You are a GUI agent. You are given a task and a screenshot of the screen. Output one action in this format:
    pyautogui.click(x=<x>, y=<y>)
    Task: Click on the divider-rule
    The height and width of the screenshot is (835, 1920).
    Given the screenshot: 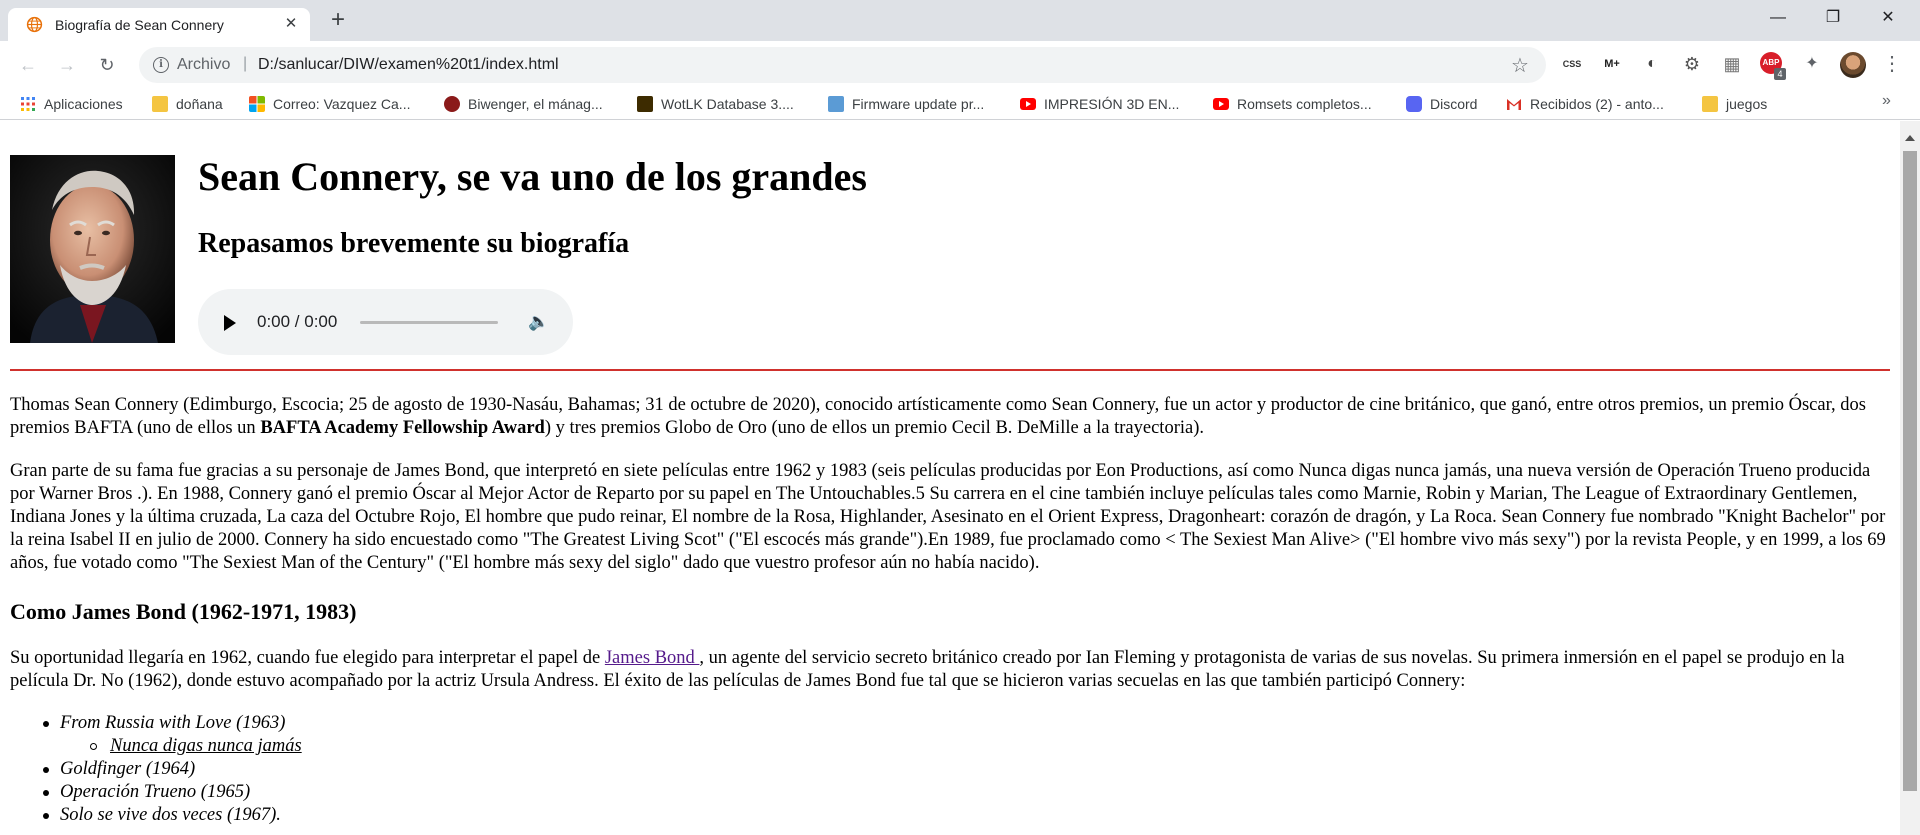 What is the action you would take?
    pyautogui.click(x=950, y=370)
    